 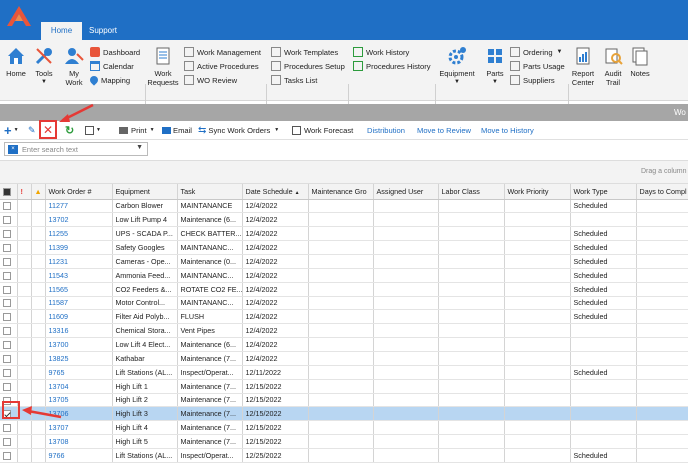 What do you see at coordinates (344, 172) in the screenshot?
I see `group-by-area` at bounding box center [344, 172].